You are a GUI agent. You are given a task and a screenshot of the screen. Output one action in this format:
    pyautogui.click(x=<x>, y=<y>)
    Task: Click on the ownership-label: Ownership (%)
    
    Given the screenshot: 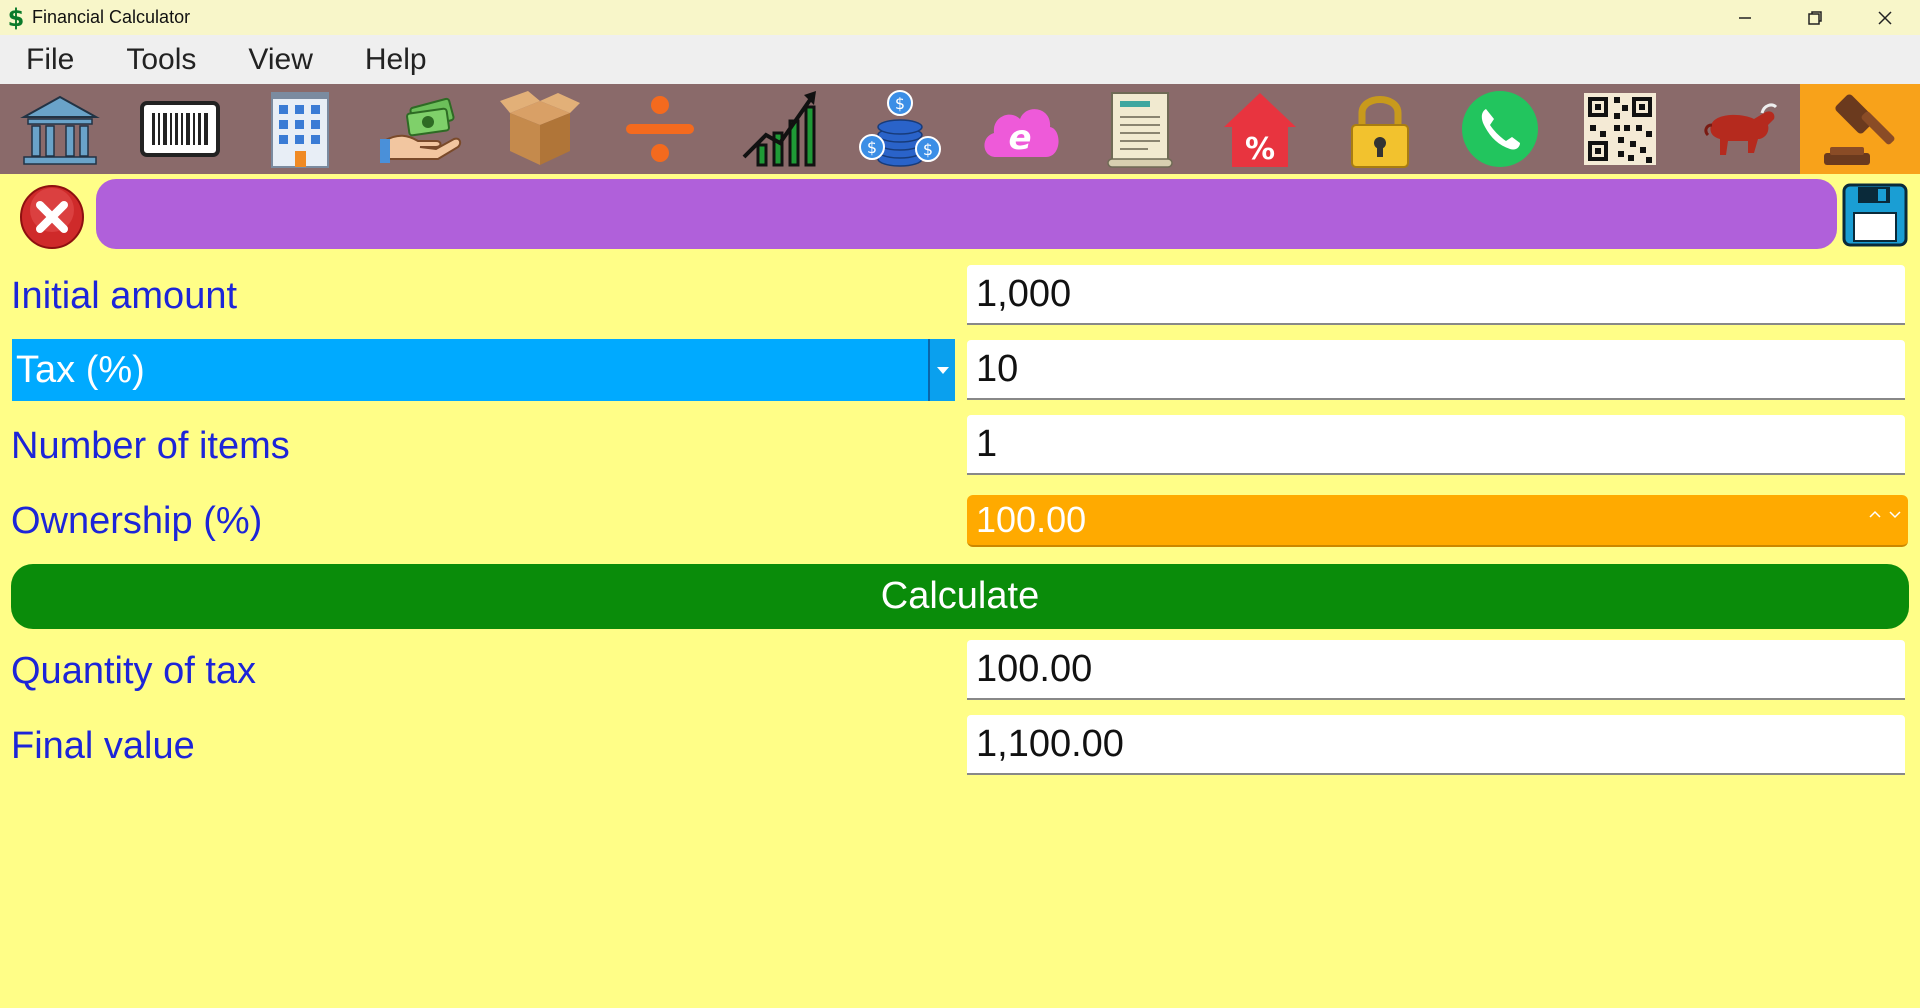 What is the action you would take?
    pyautogui.click(x=137, y=521)
    